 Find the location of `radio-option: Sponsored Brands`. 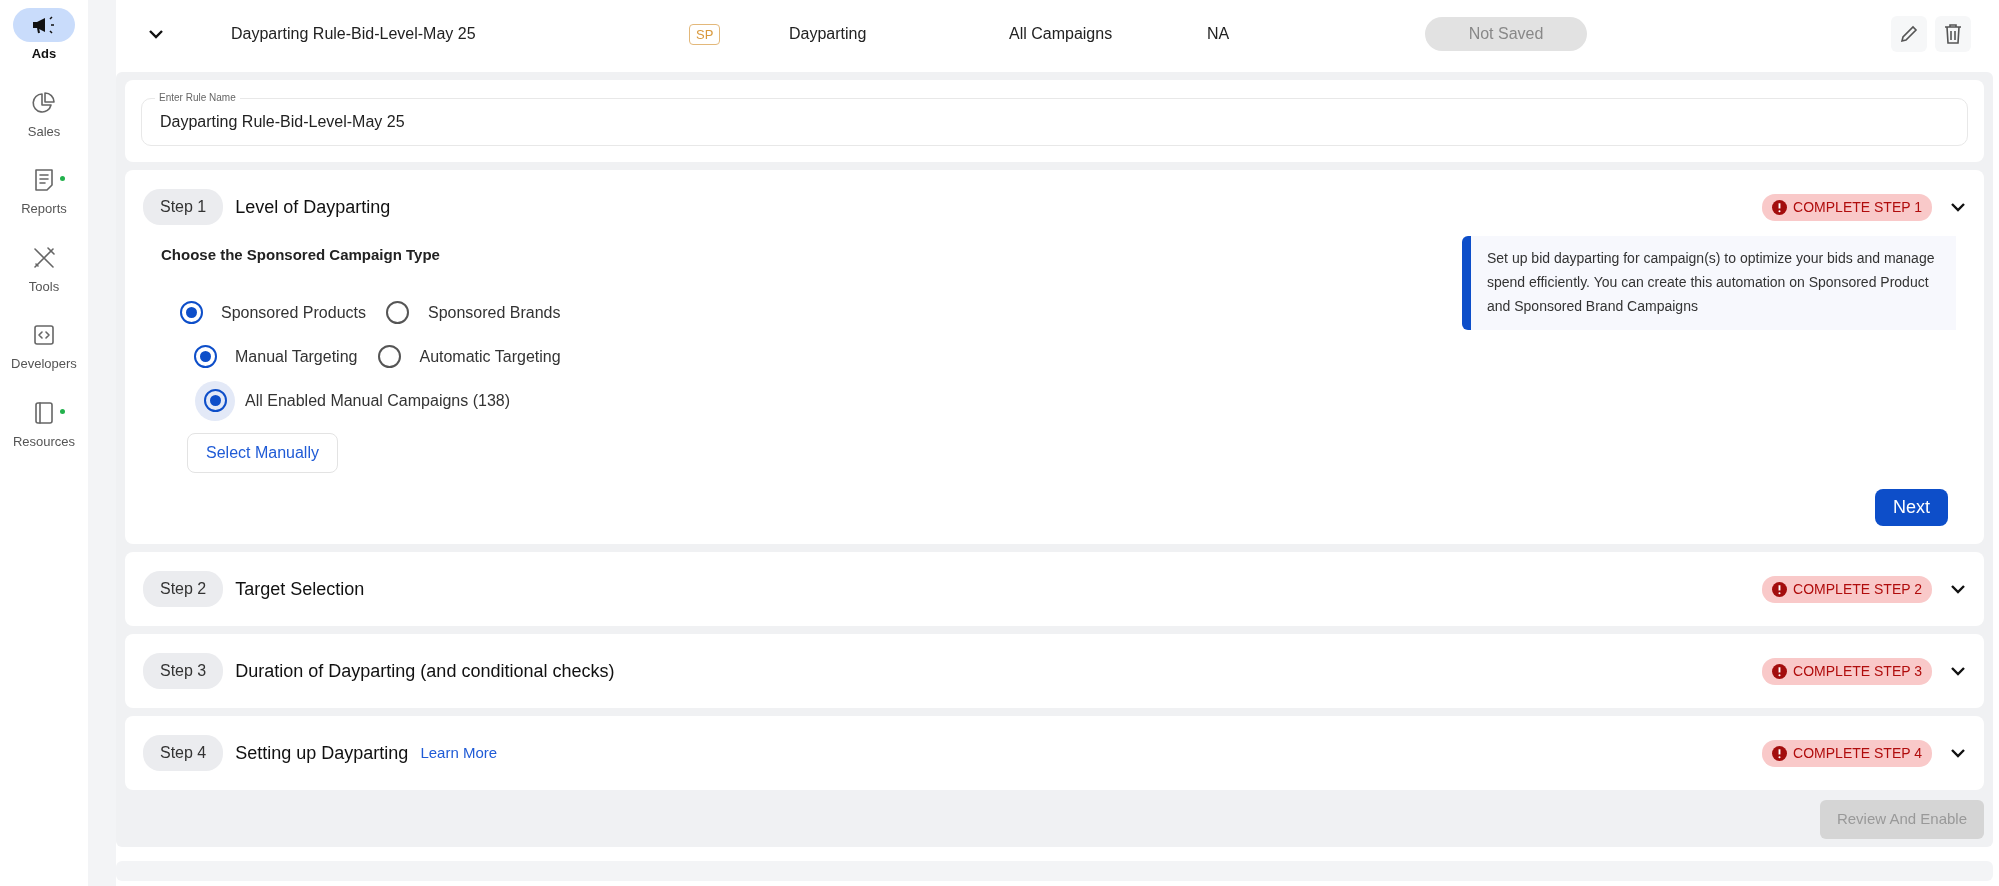

radio-option: Sponsored Brands is located at coordinates (469, 312).